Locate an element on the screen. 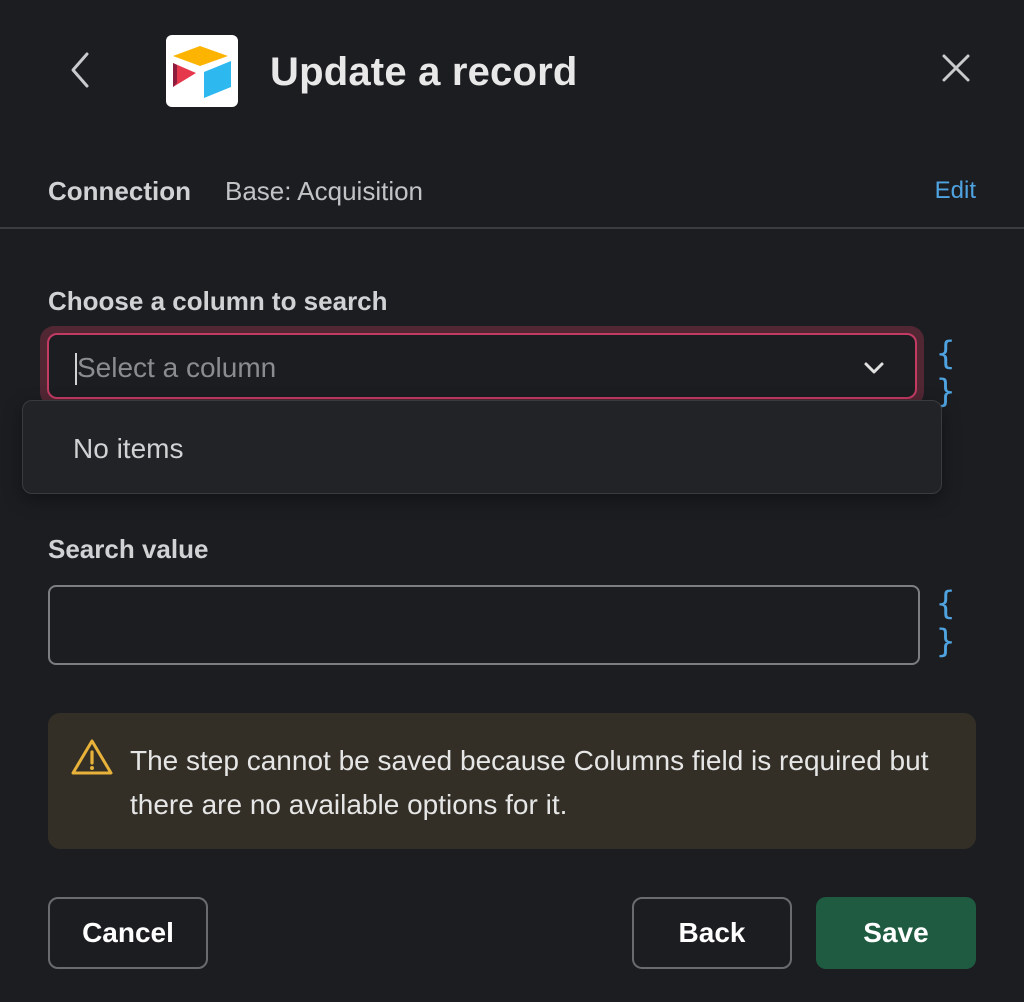 The width and height of the screenshot is (1024, 1002). save-button: Save is located at coordinates (896, 933).